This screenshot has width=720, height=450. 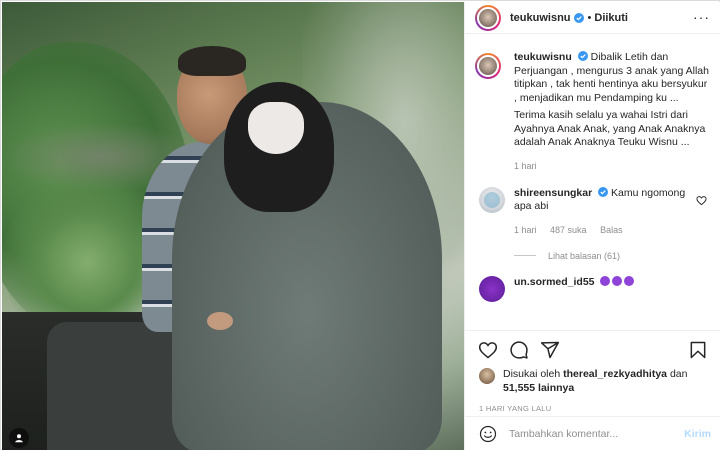 What do you see at coordinates (550, 350) in the screenshot?
I see `share-icon` at bounding box center [550, 350].